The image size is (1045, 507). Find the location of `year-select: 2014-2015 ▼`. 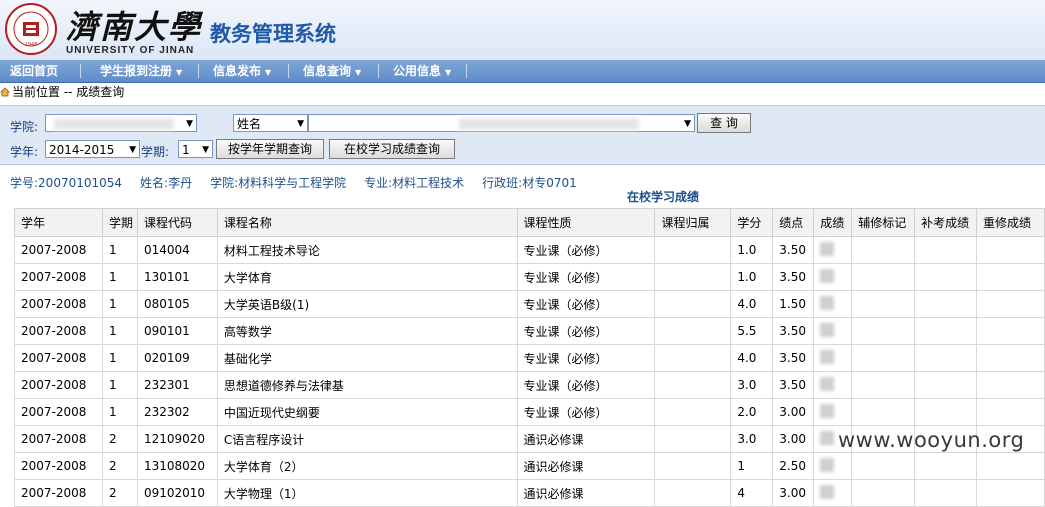

year-select: 2014-2015 ▼ is located at coordinates (92, 149).